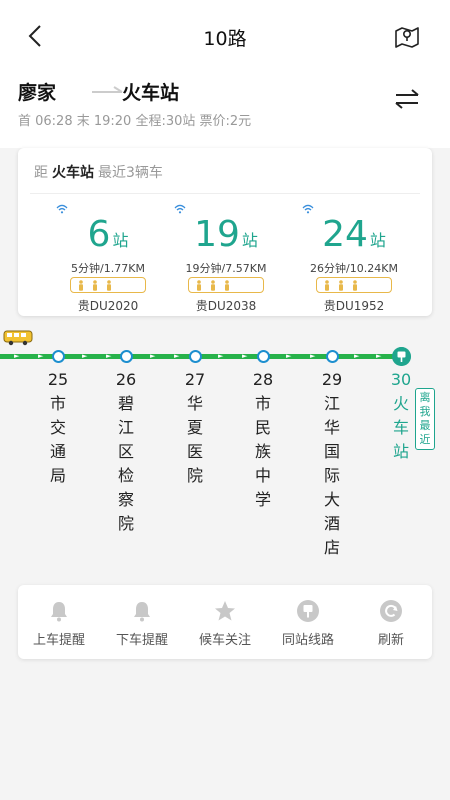 This screenshot has width=450, height=800. Describe the element at coordinates (263, 379) in the screenshot. I see `station-number: 28` at that location.